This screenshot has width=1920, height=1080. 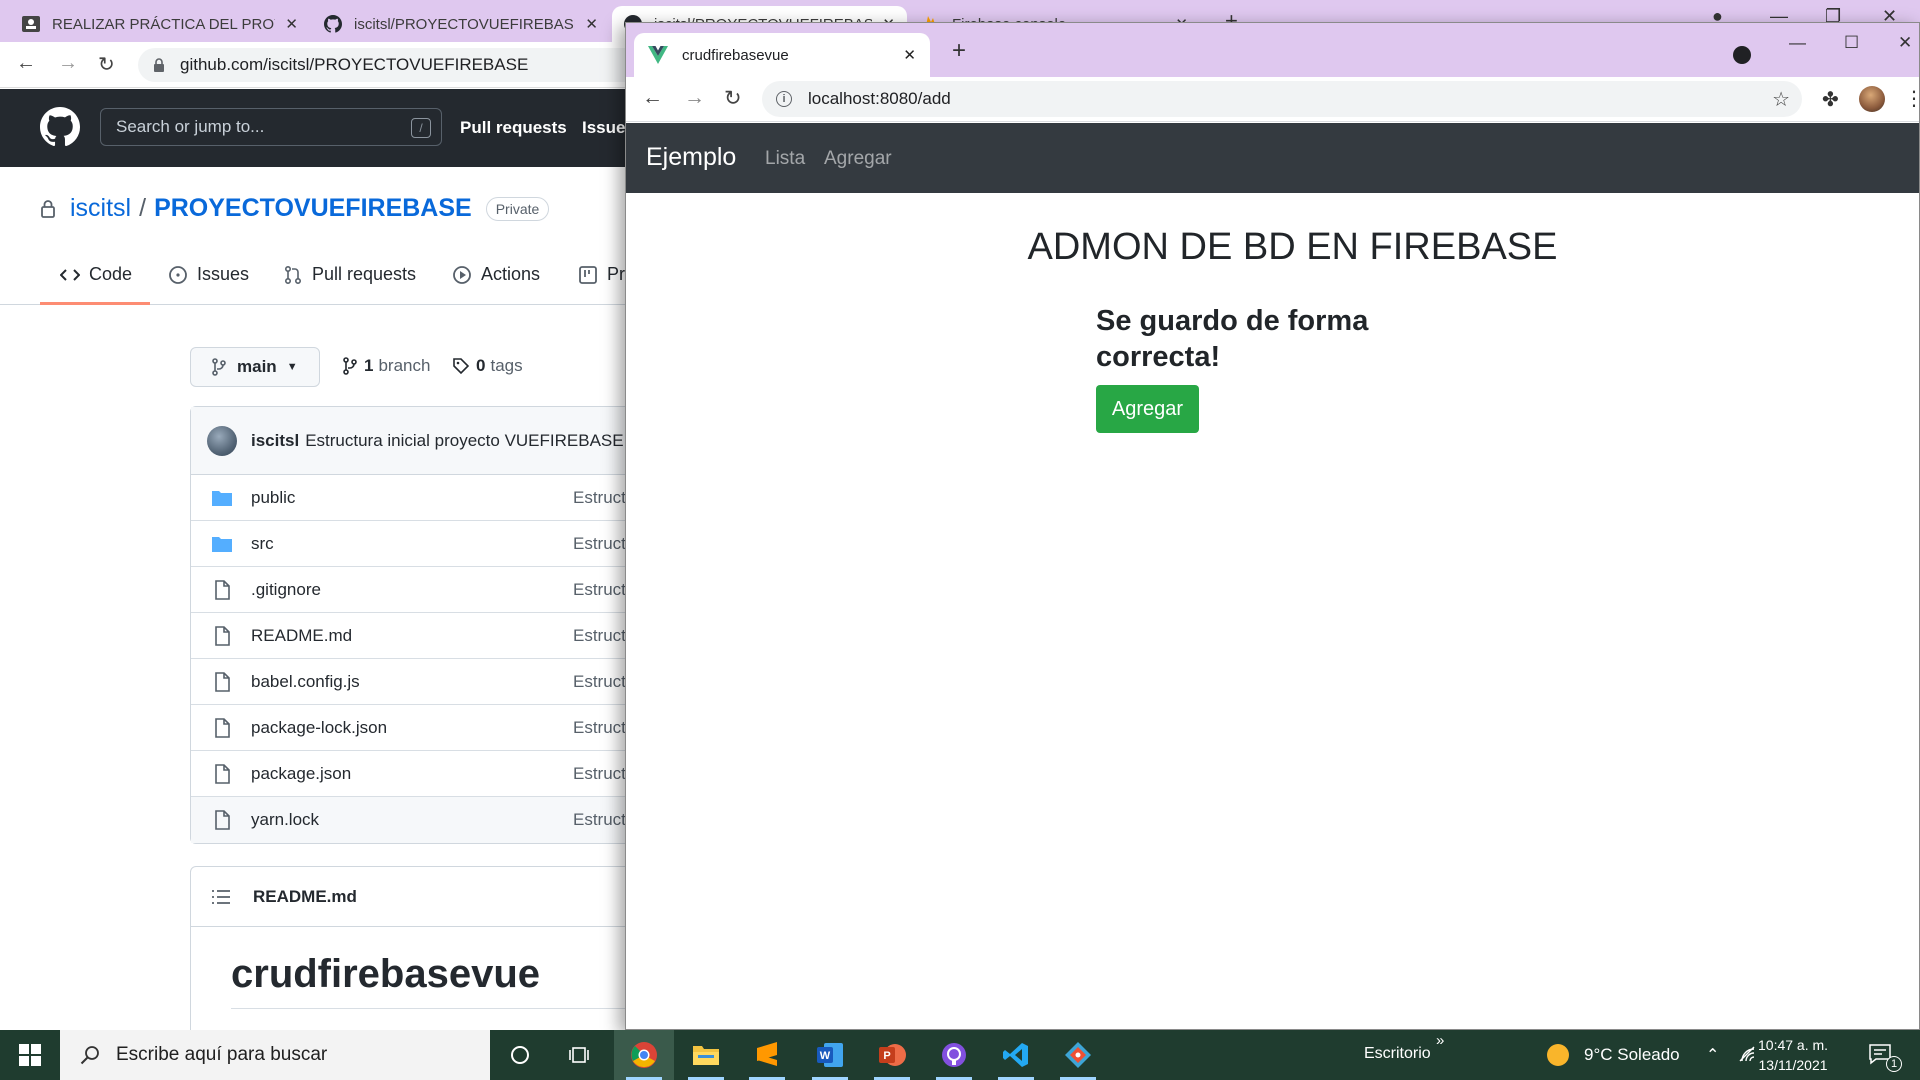 What do you see at coordinates (1797, 43) in the screenshot?
I see `minimize-icon: —` at bounding box center [1797, 43].